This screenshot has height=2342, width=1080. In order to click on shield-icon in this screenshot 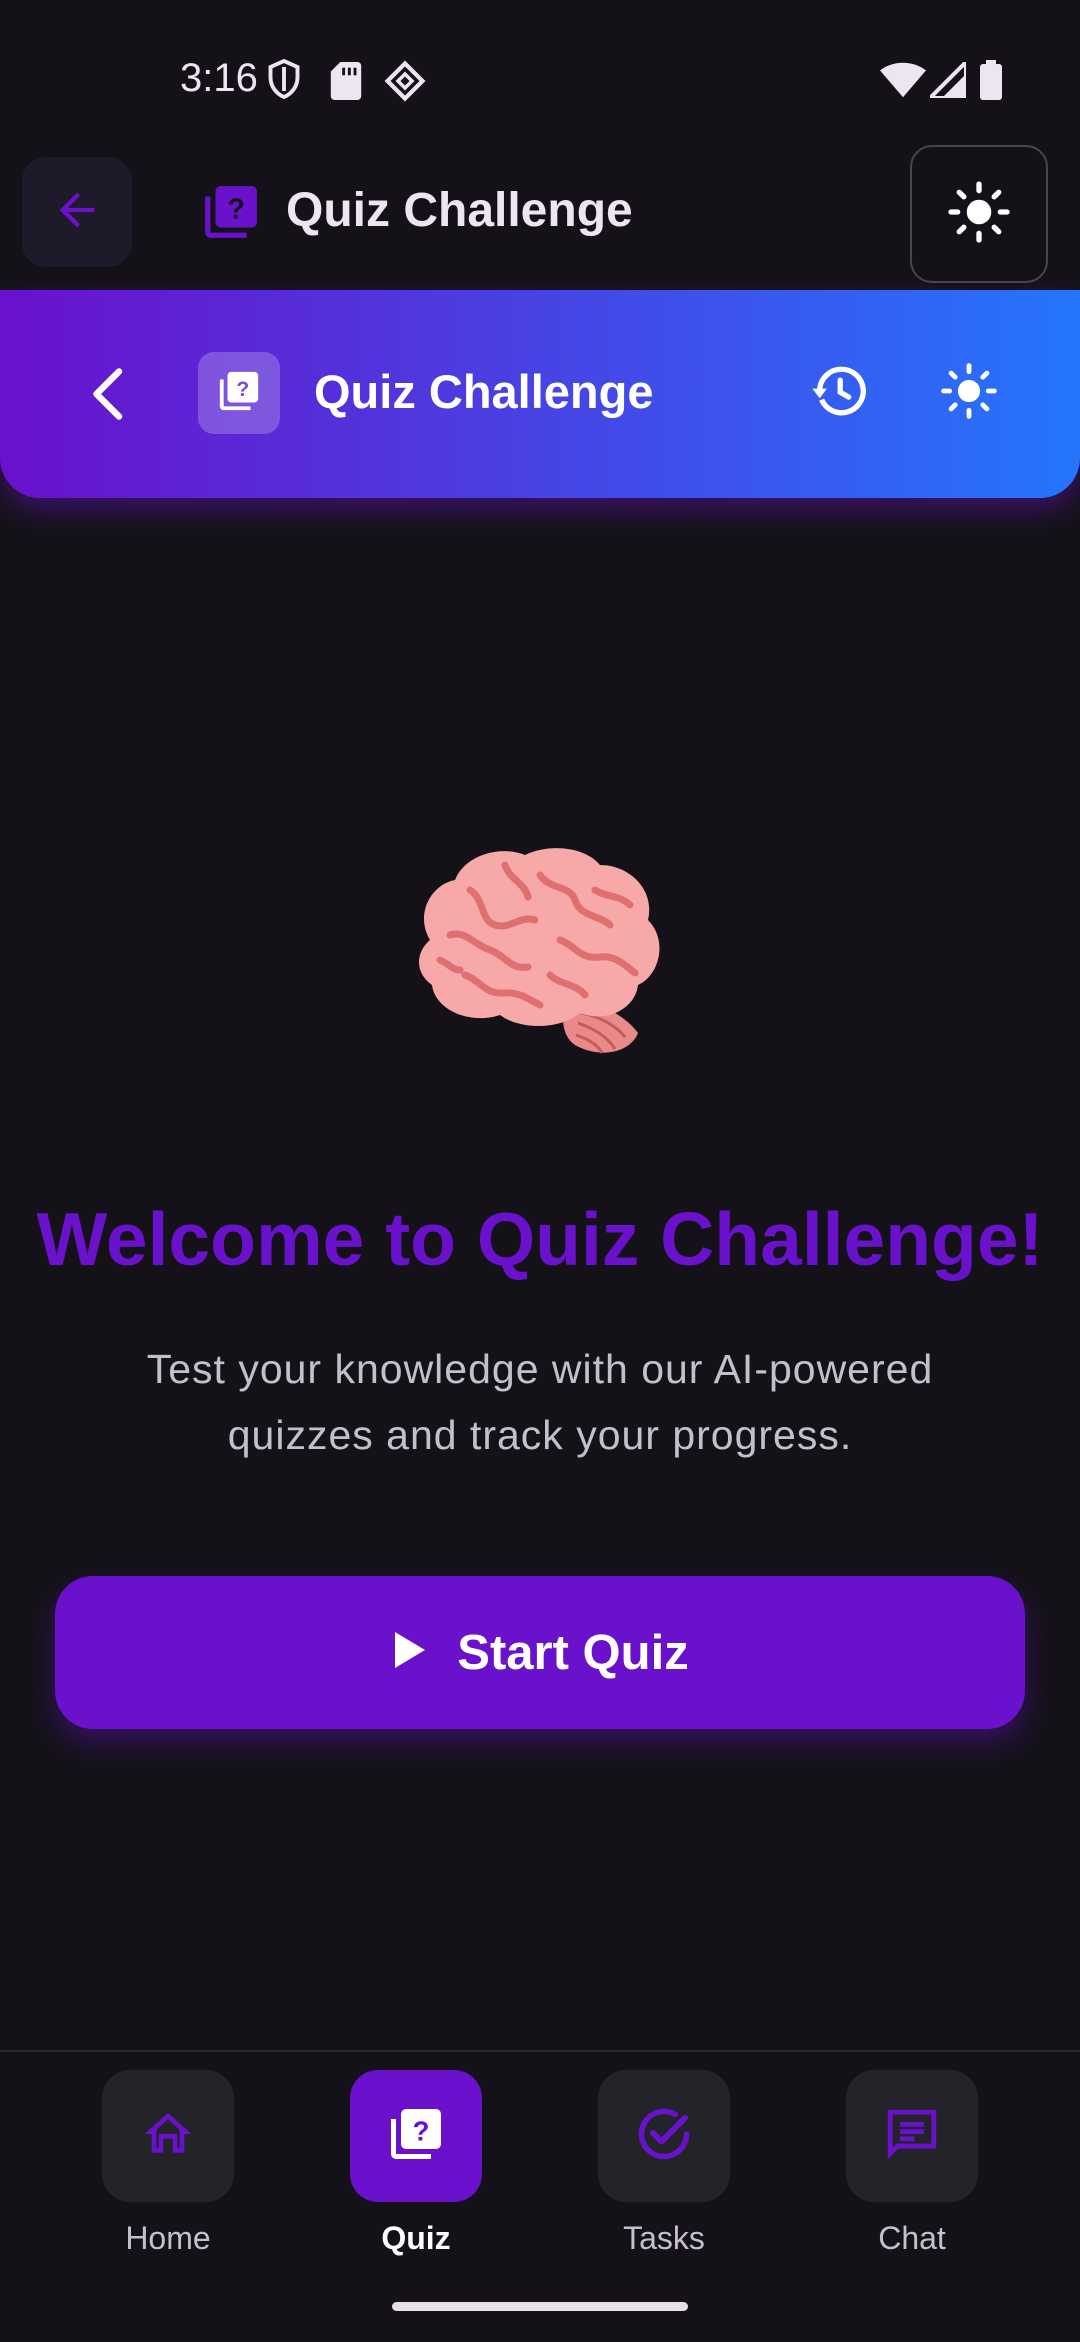, I will do `click(284, 81)`.